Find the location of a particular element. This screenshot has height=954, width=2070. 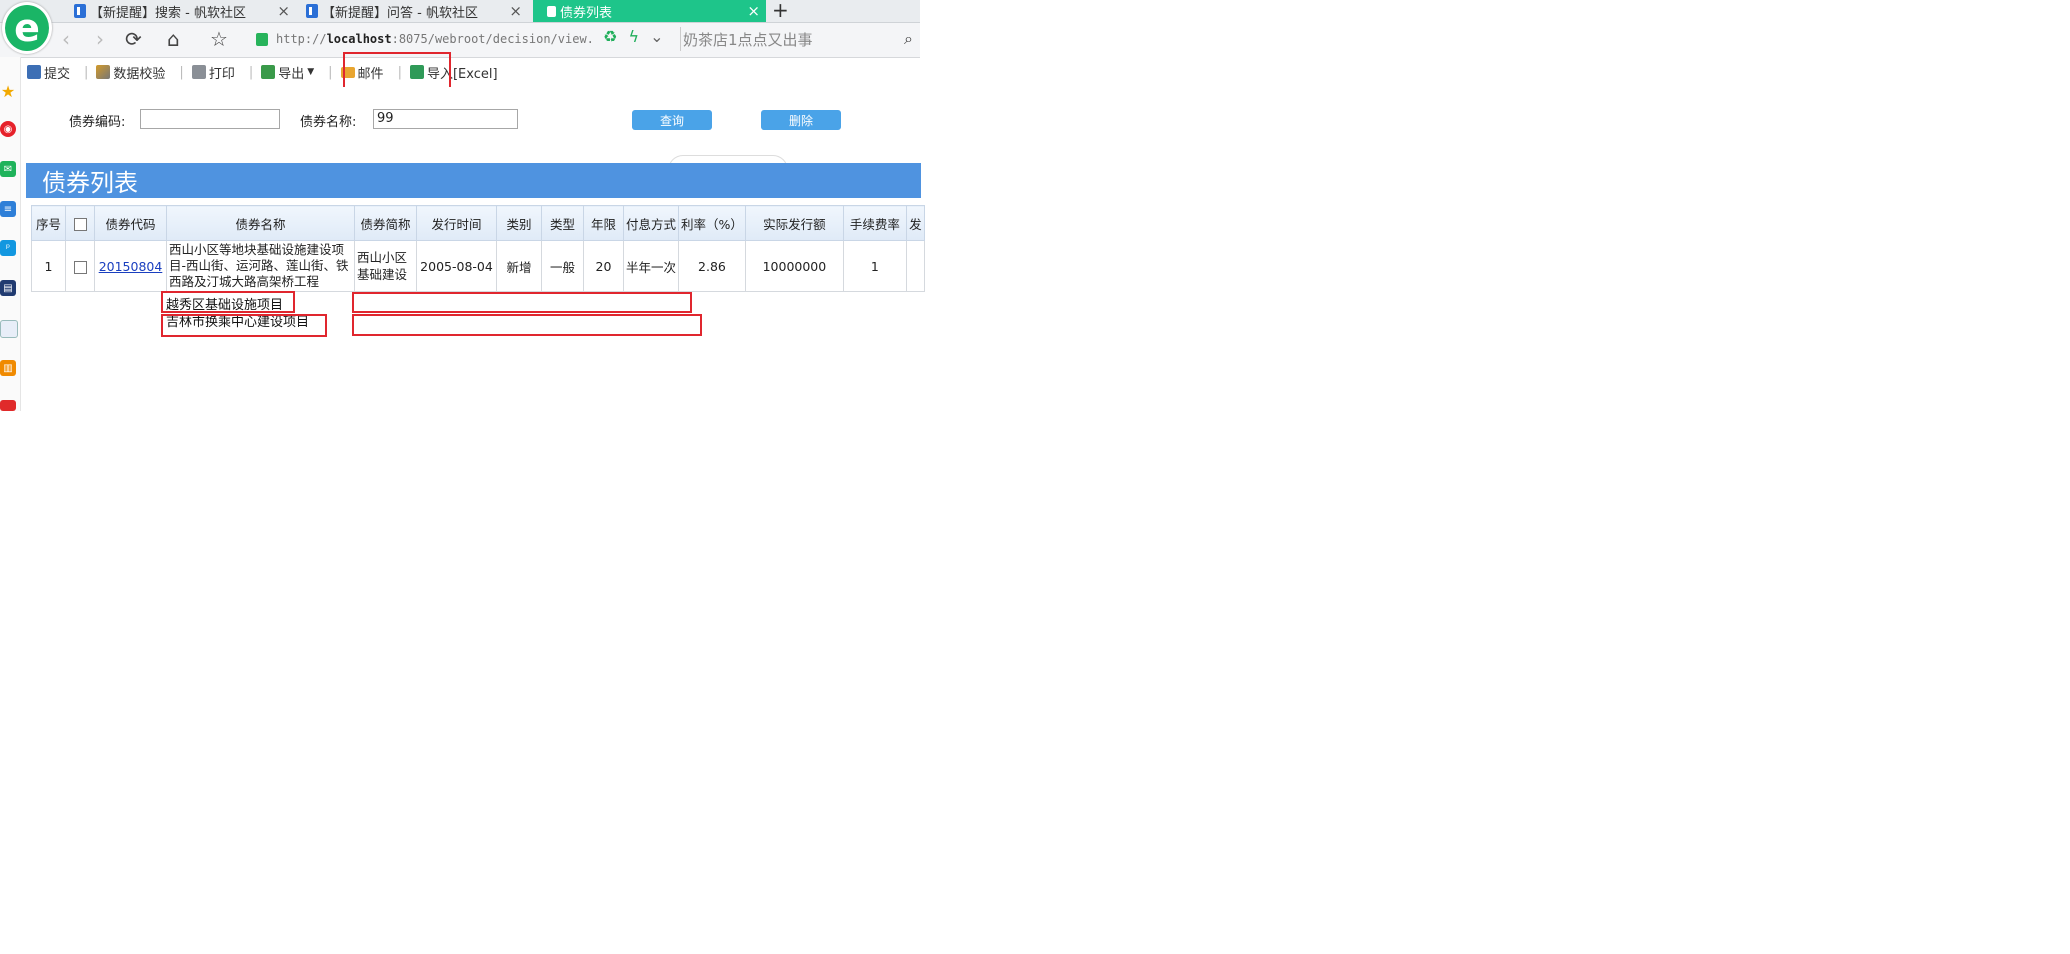

refresh-icon: ⟳ is located at coordinates (133, 39).